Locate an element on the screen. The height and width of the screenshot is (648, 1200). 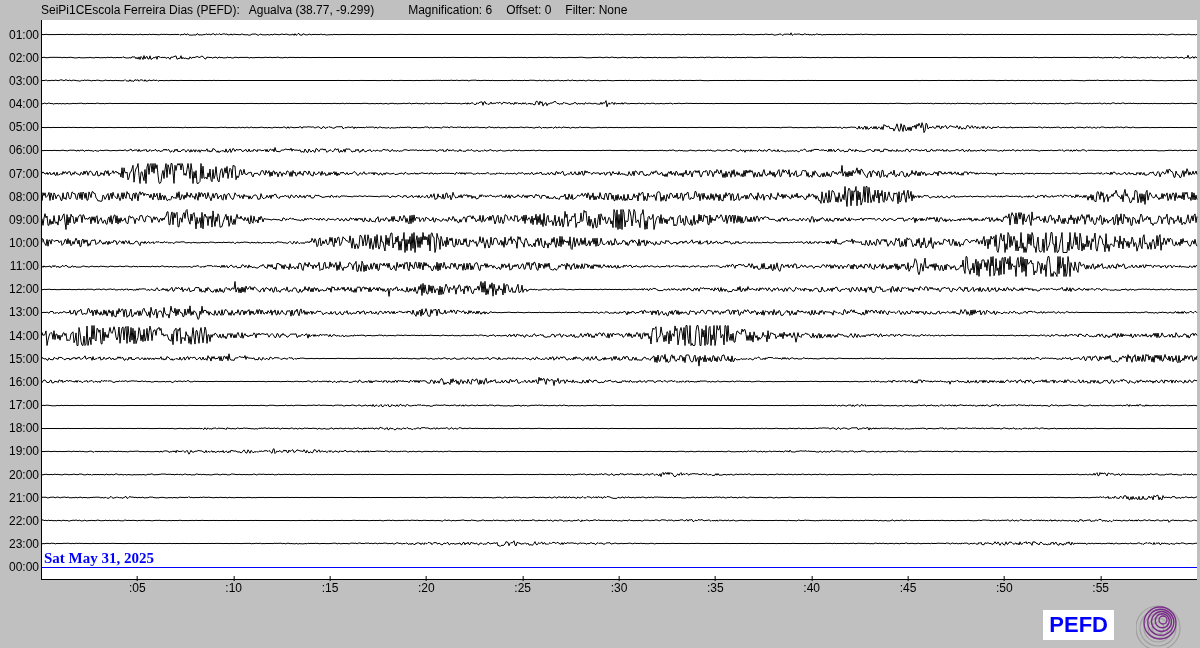
station-code-badge: PEFD is located at coordinates (1078, 625).